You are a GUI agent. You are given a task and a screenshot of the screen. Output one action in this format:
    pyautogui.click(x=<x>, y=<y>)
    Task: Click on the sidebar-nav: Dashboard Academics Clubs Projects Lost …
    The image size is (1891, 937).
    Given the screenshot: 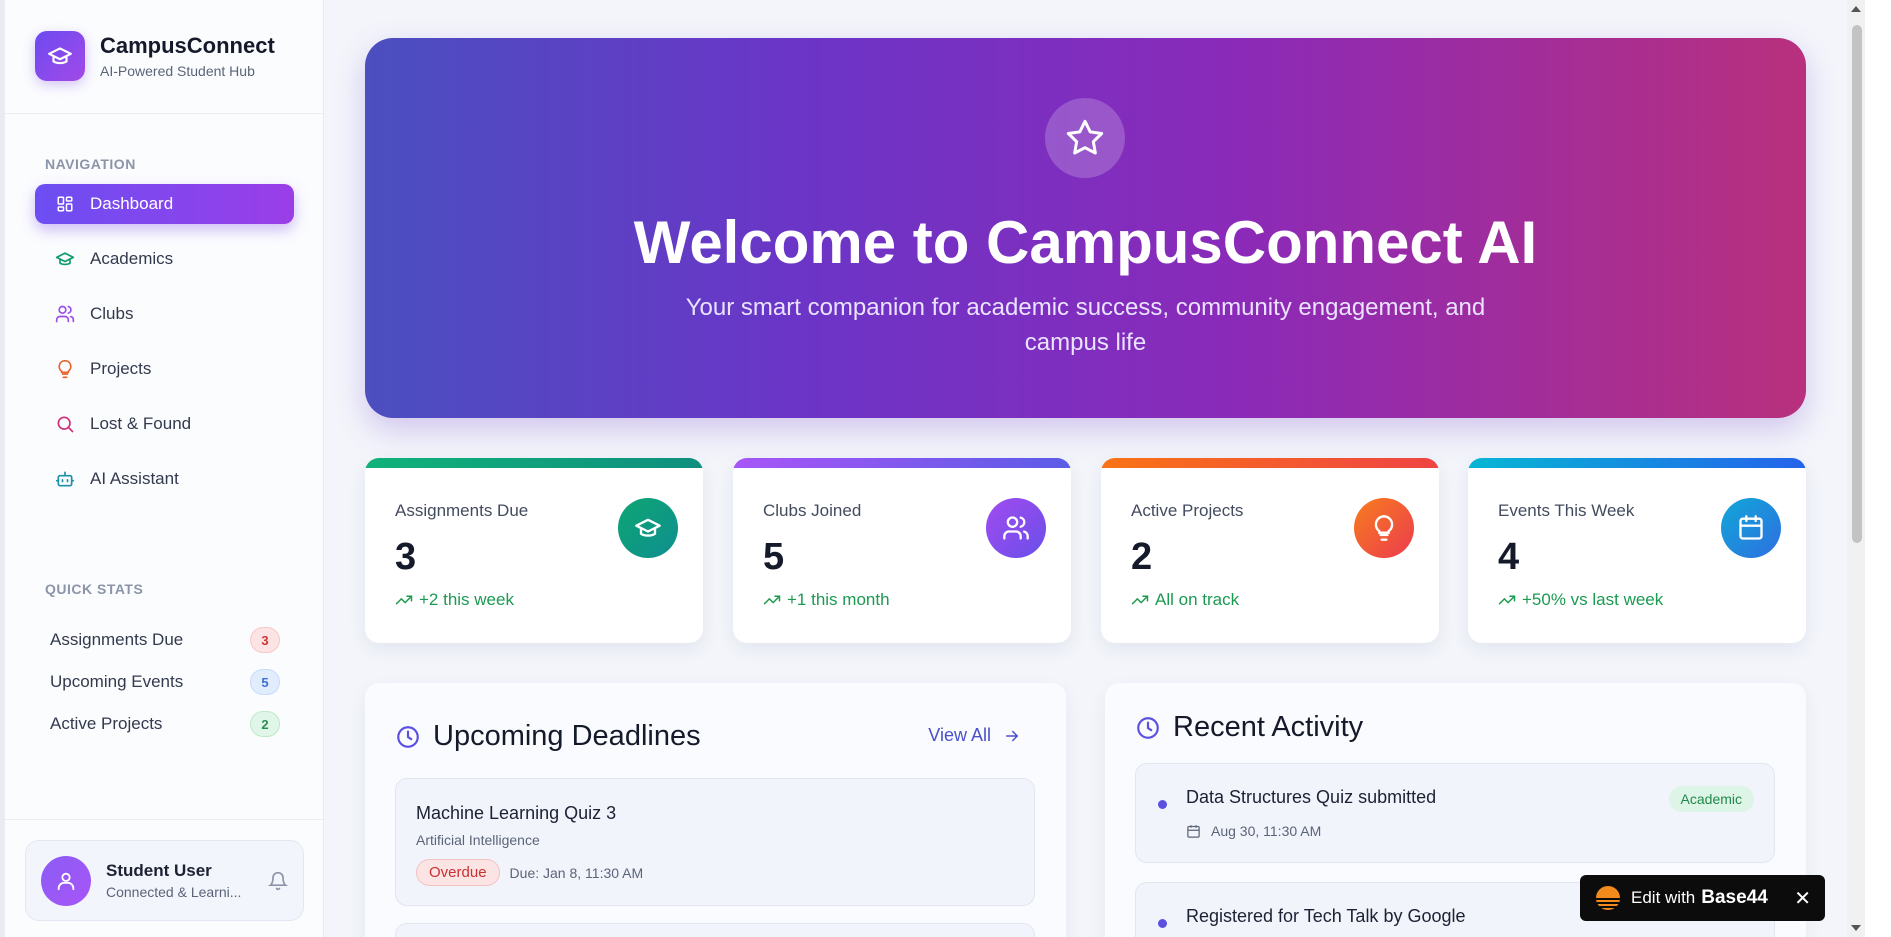 What is the action you would take?
    pyautogui.click(x=164, y=349)
    